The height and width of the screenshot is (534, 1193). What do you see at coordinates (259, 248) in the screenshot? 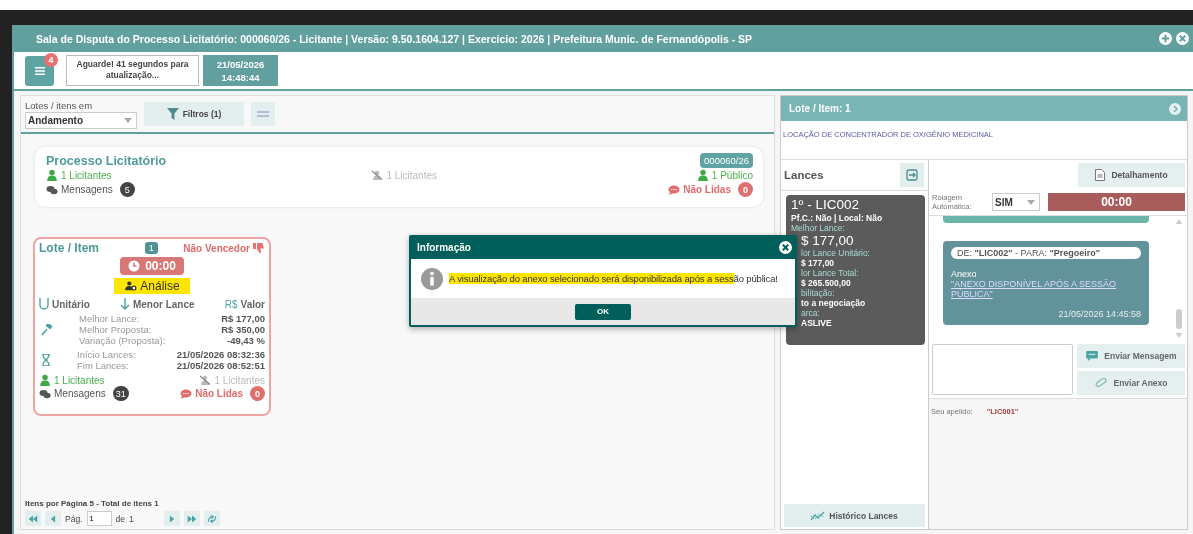
I see `thumbs-down-icon` at bounding box center [259, 248].